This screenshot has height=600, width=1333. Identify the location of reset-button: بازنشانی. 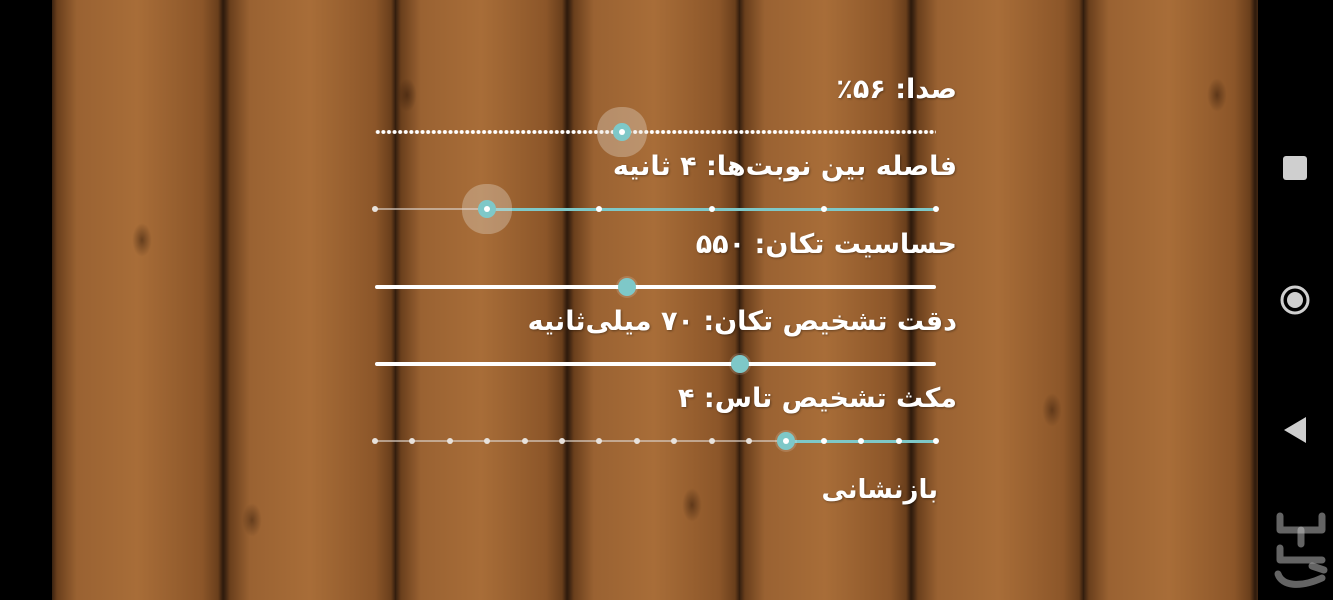
(879, 490).